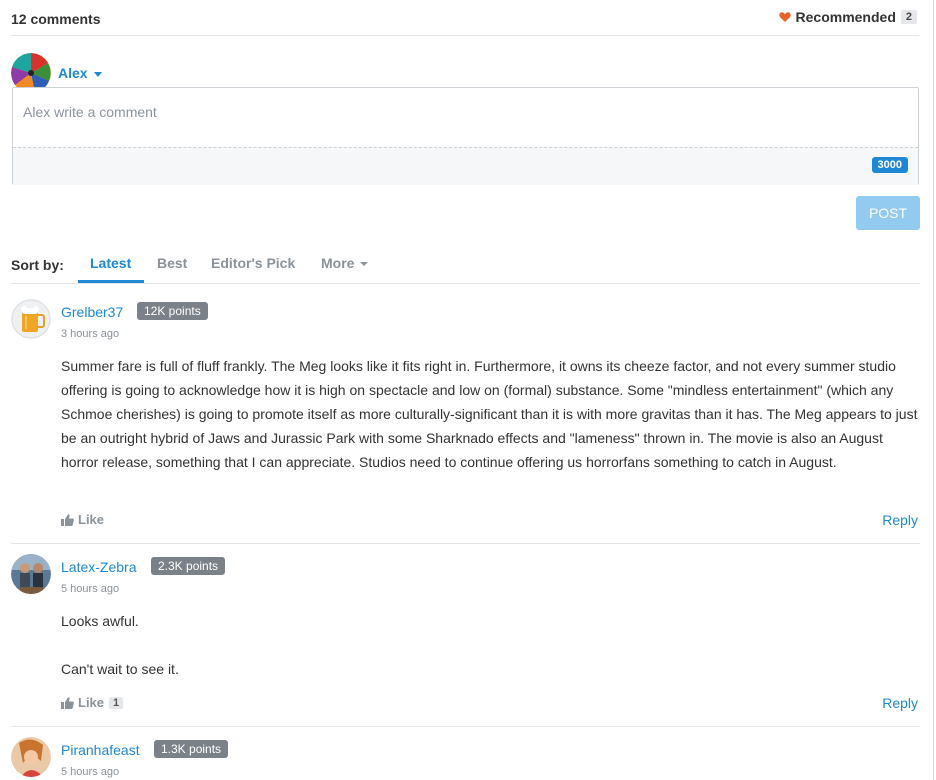 The height and width of the screenshot is (780, 936). I want to click on composer-user-name: Alex, so click(73, 73).